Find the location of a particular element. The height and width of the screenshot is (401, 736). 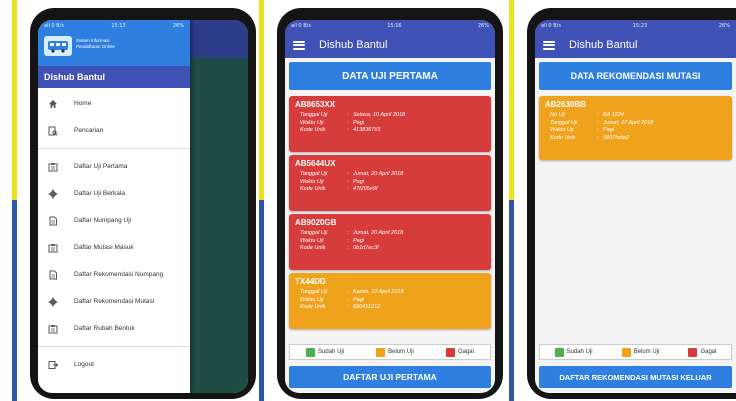

drawer-header: Sistem Informasi Pendaftaran Online is located at coordinates (114, 49).